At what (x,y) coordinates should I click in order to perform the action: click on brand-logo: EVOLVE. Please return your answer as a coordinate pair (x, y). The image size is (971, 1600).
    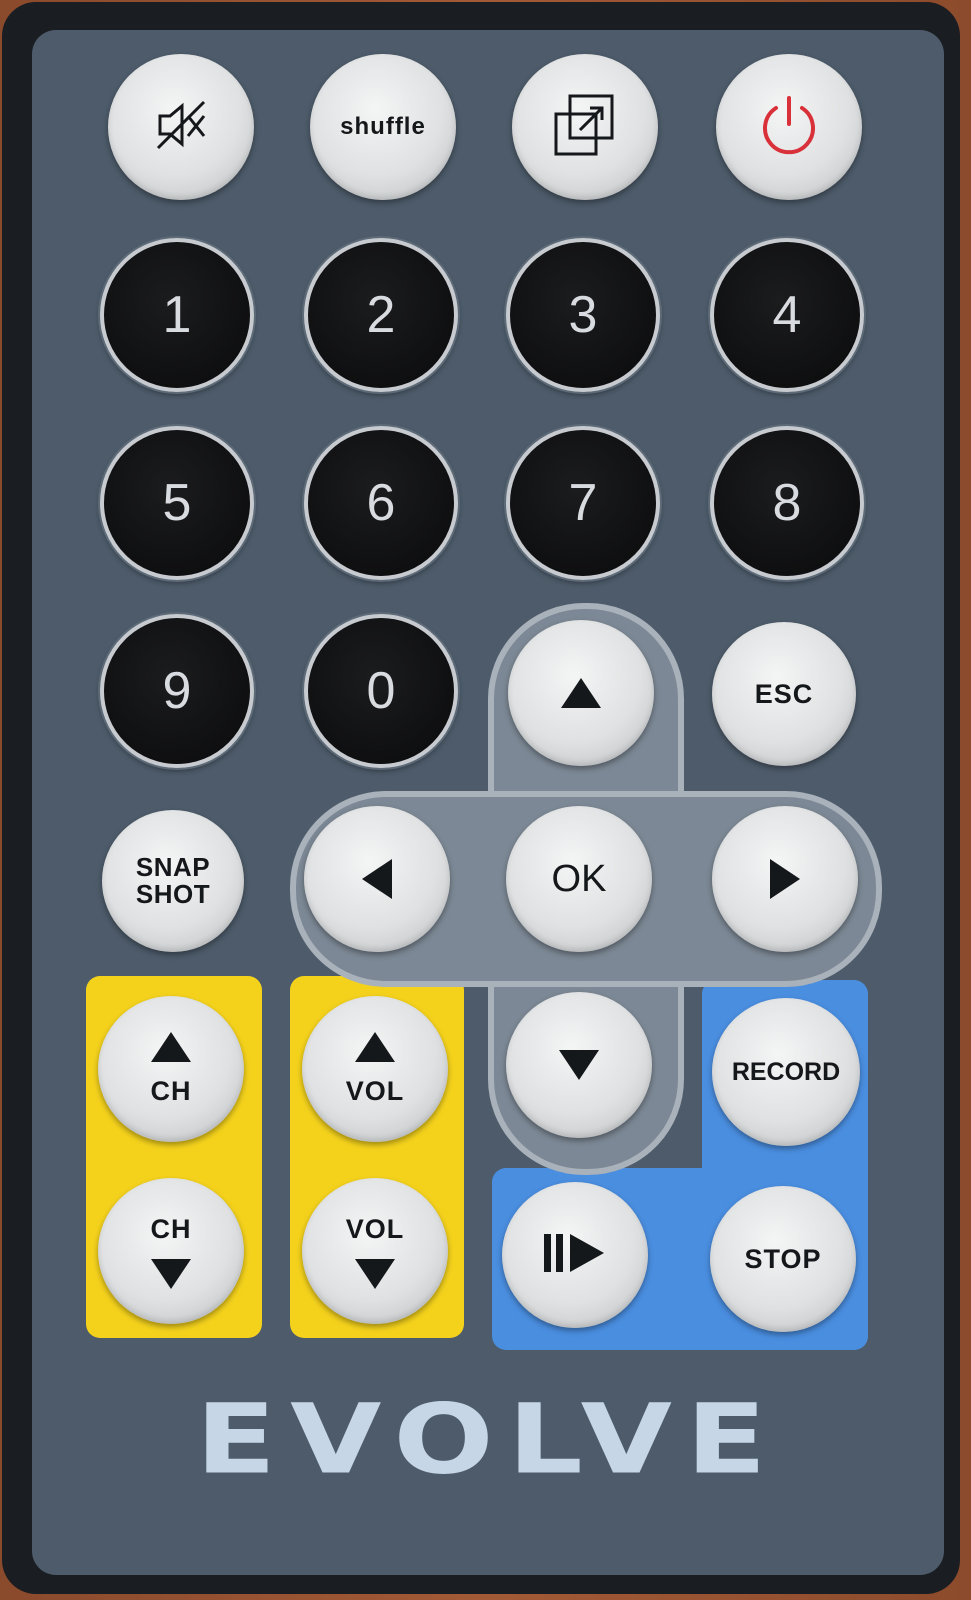
    Looking at the image, I should click on (488, 1439).